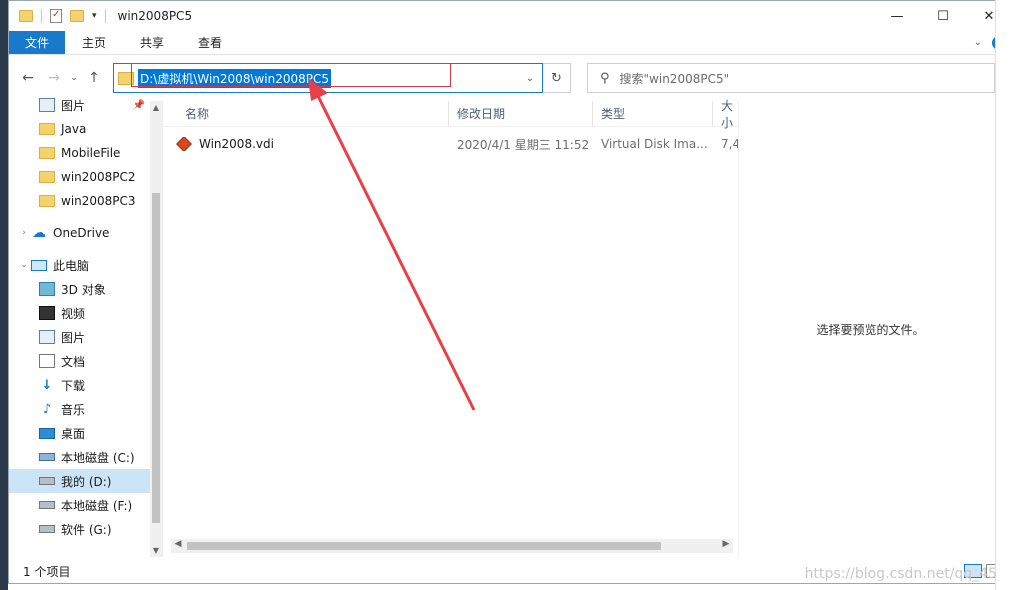 The image size is (1017, 590). I want to click on expand-ribbon-chevron-icon: ⌄, so click(978, 42).